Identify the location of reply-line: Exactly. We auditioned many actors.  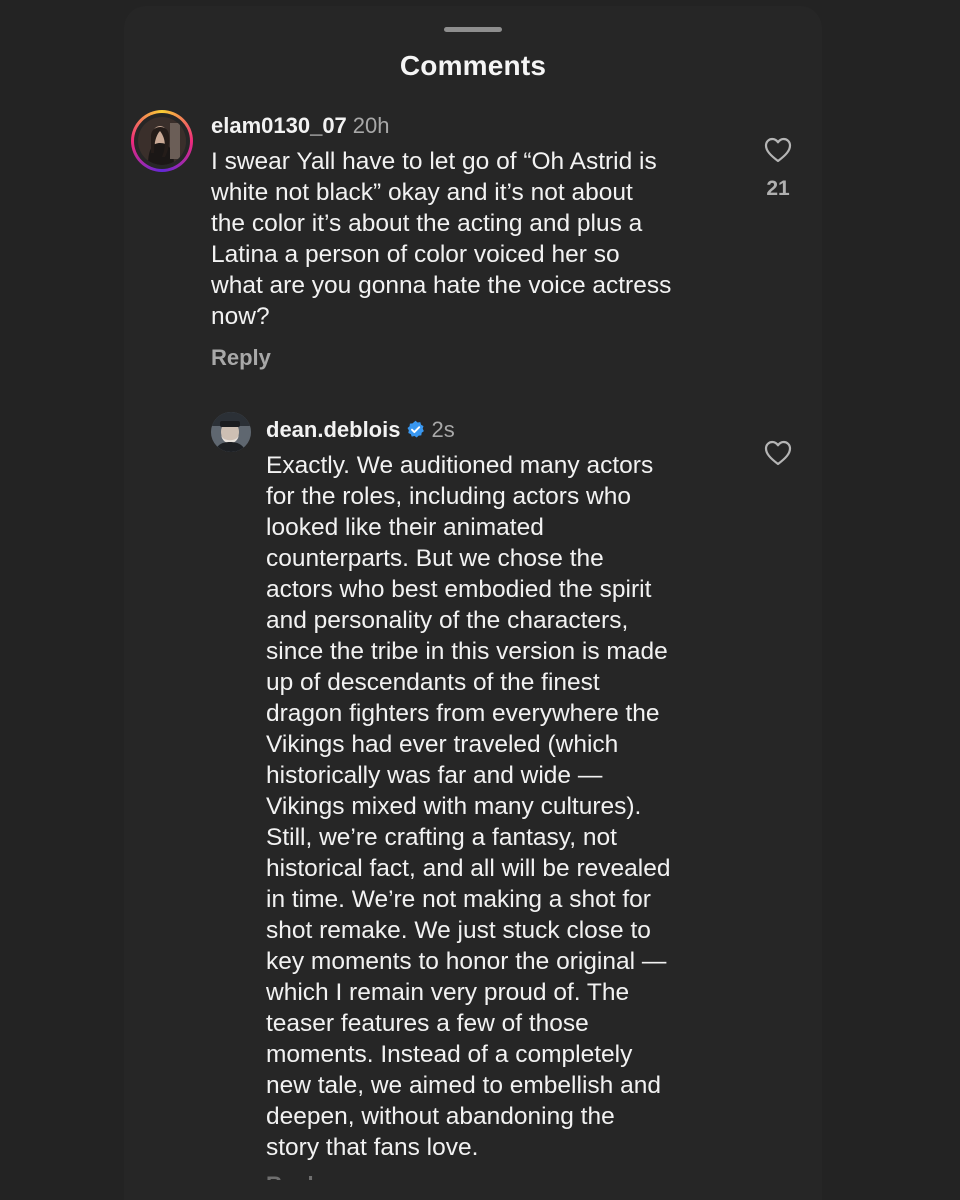
(460, 465).